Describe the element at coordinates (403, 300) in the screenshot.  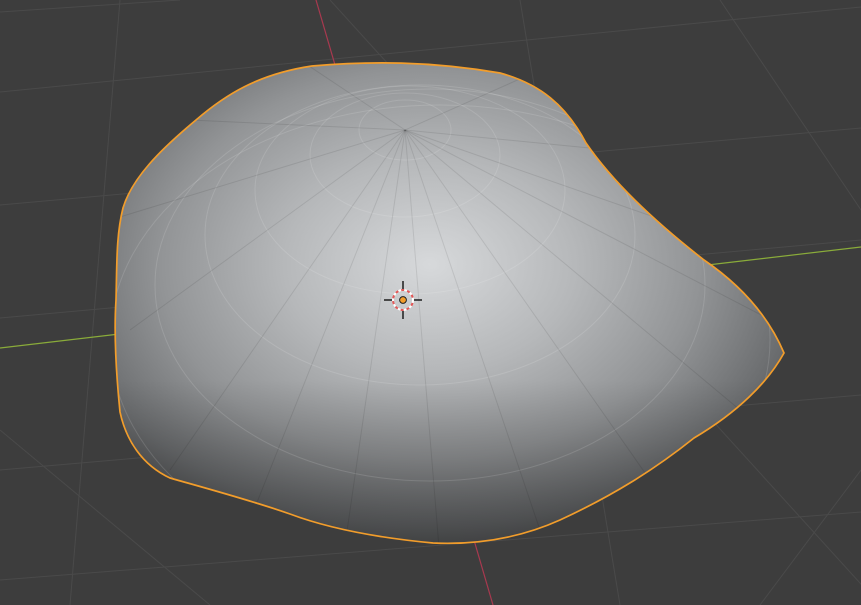
I see `object-origin-icon` at that location.